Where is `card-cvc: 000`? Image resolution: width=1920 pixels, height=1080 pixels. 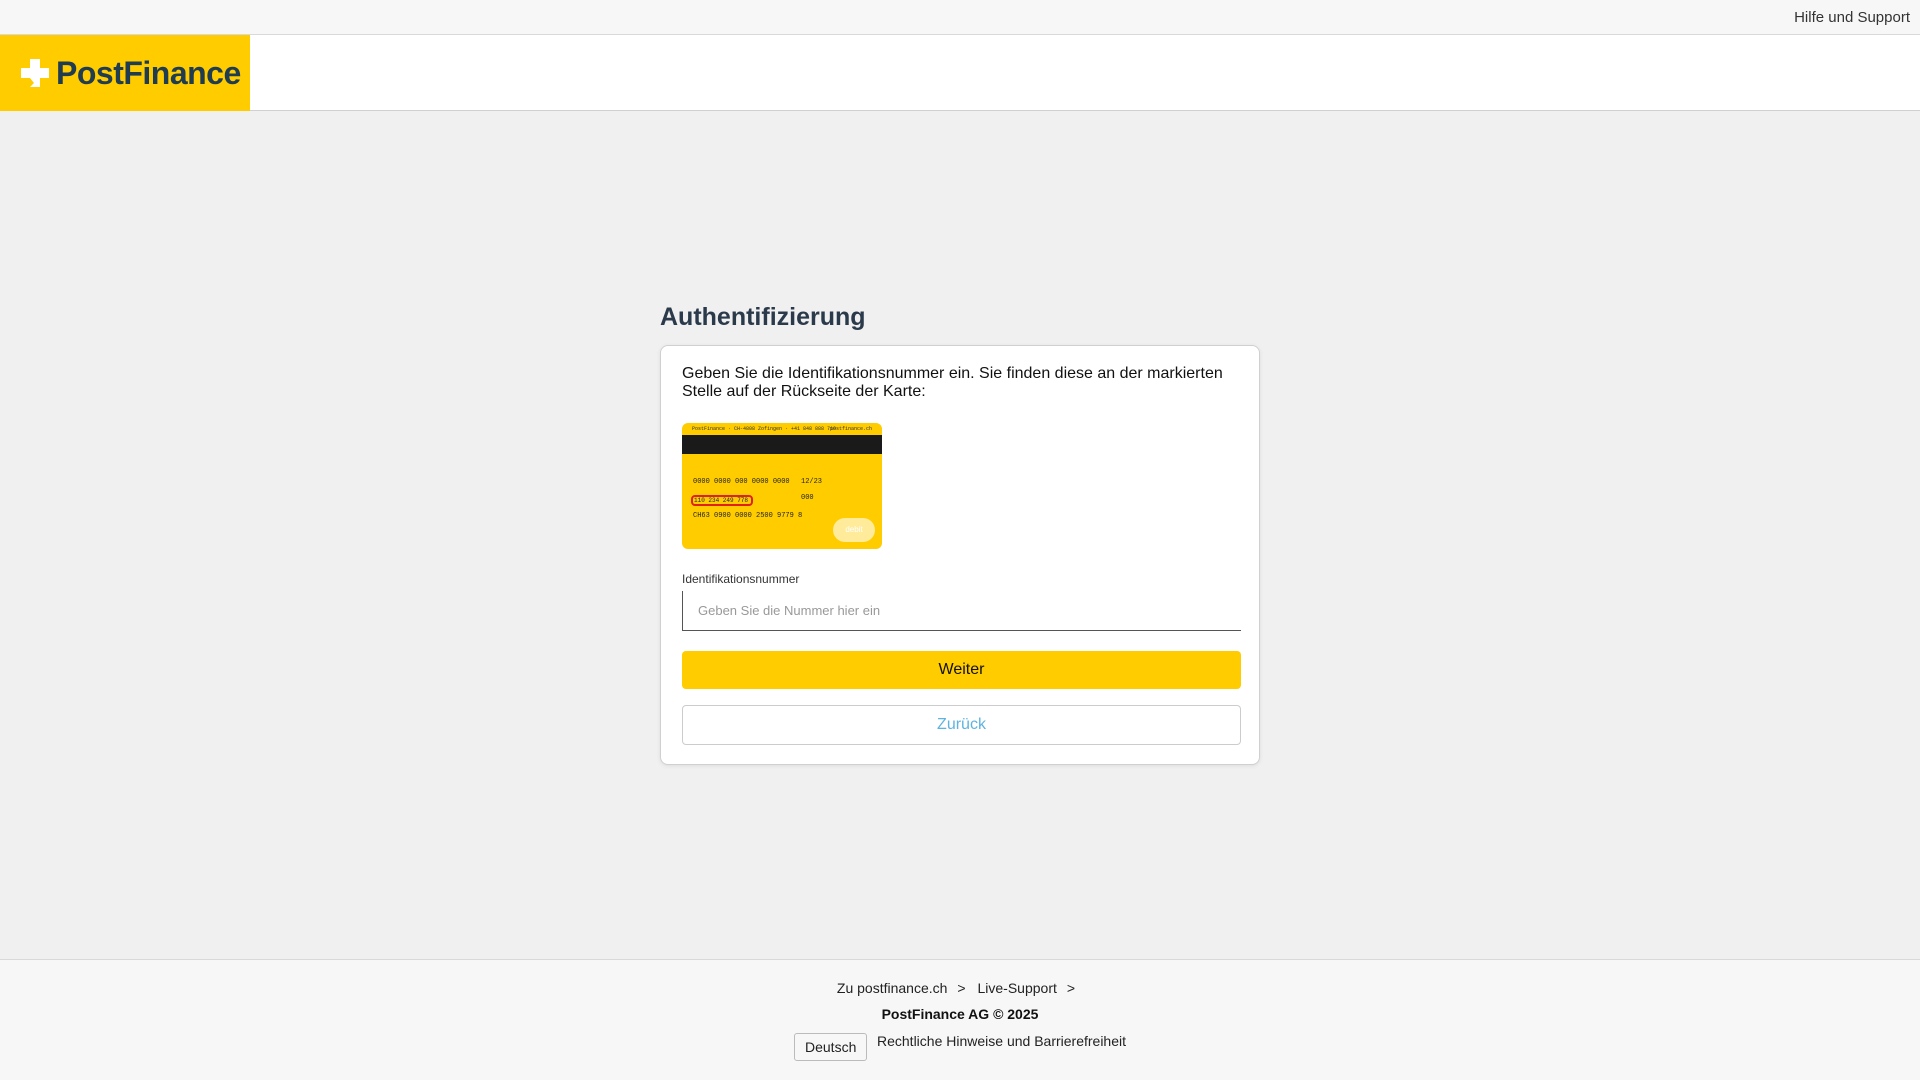
card-cvc: 000 is located at coordinates (807, 498).